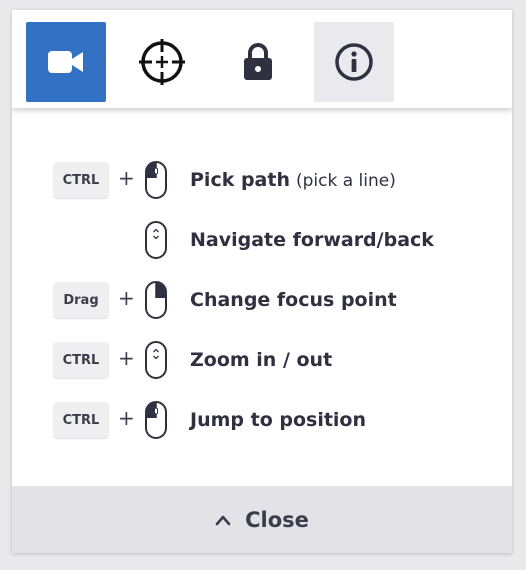  Describe the element at coordinates (156, 300) in the screenshot. I see `mouse-right-click-icon` at that location.